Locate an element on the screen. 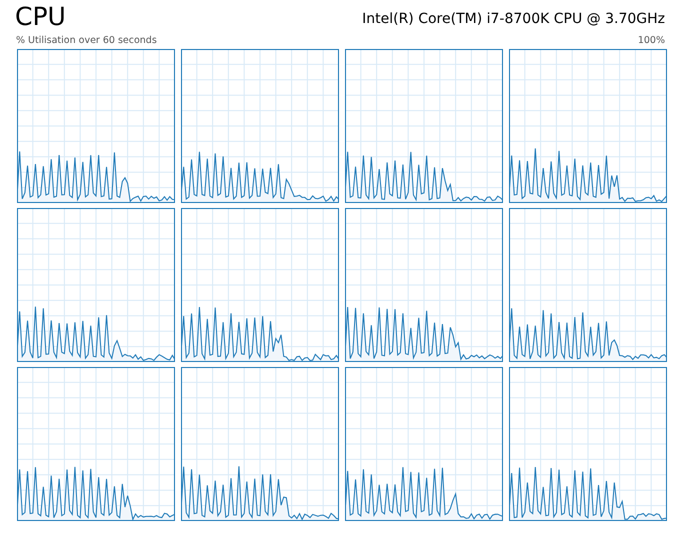  axis-label: % Utilisation over 60 seconds is located at coordinates (86, 40).